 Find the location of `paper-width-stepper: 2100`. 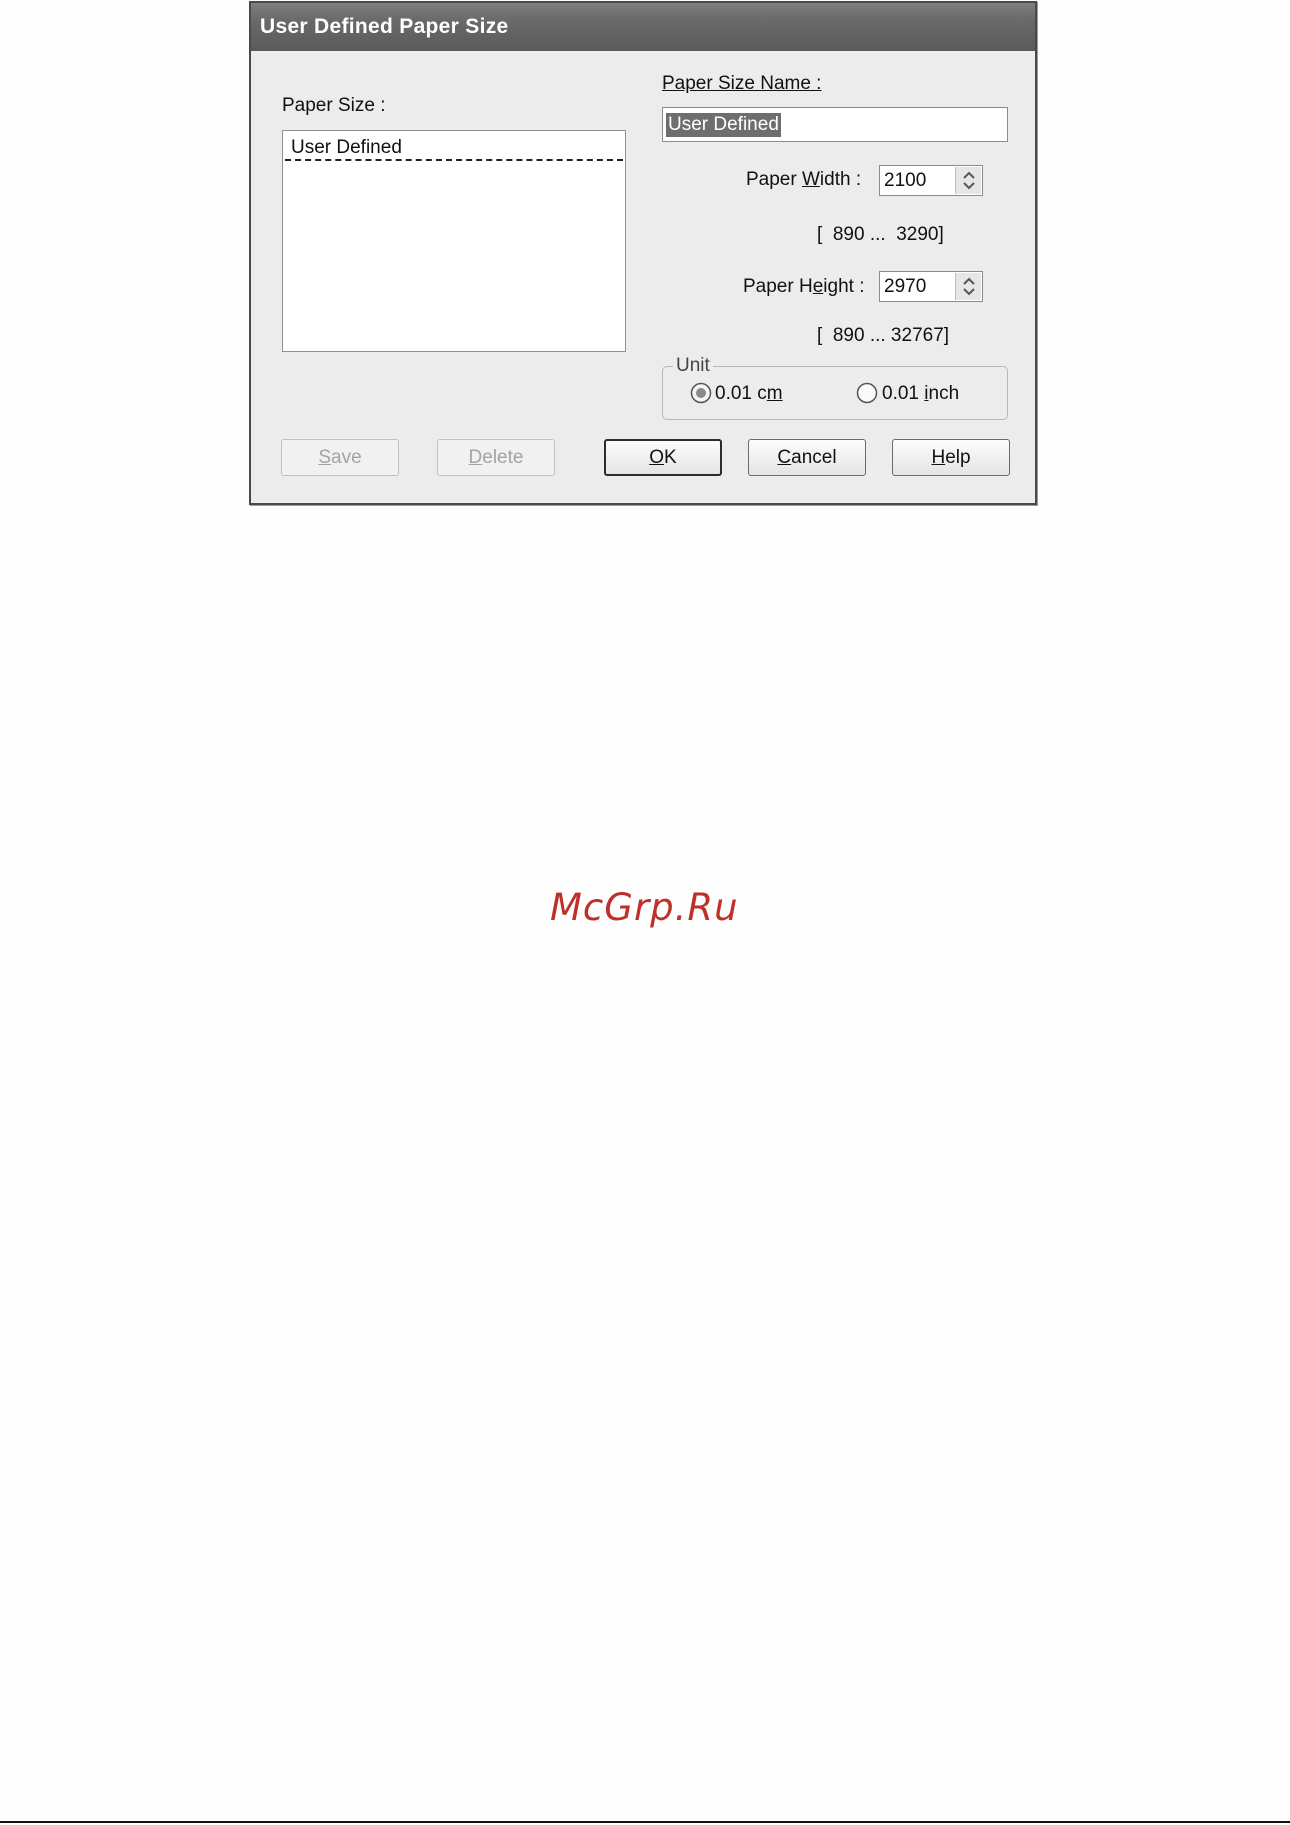

paper-width-stepper: 2100 is located at coordinates (931, 180).